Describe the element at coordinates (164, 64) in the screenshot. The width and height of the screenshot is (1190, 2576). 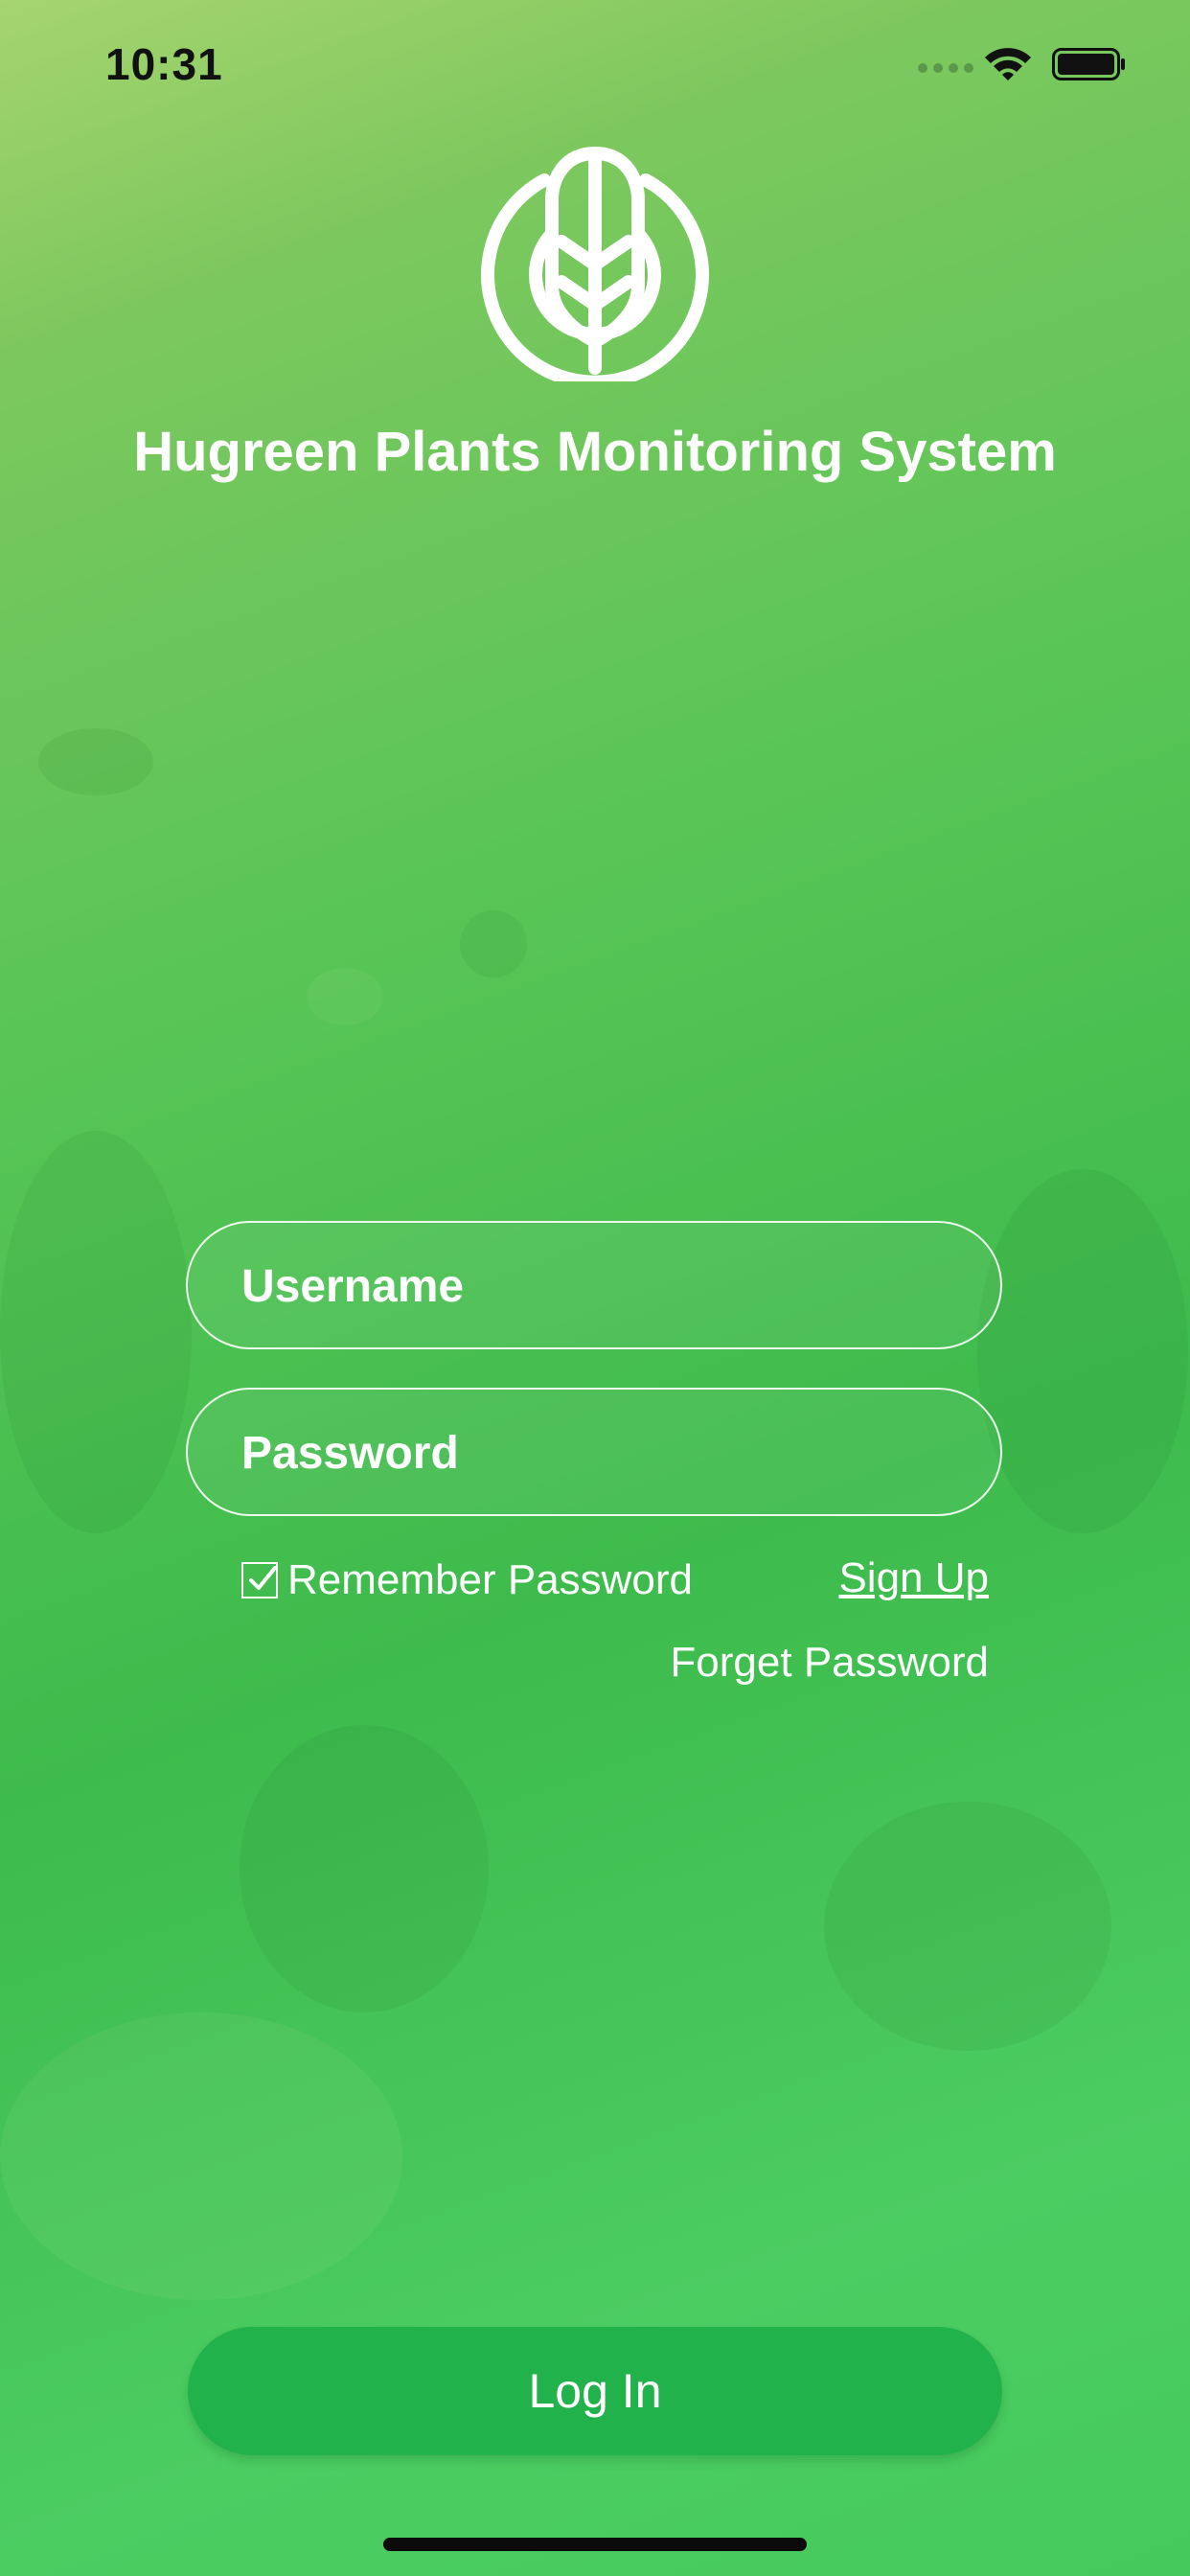
I see `status-time: 10:31` at that location.